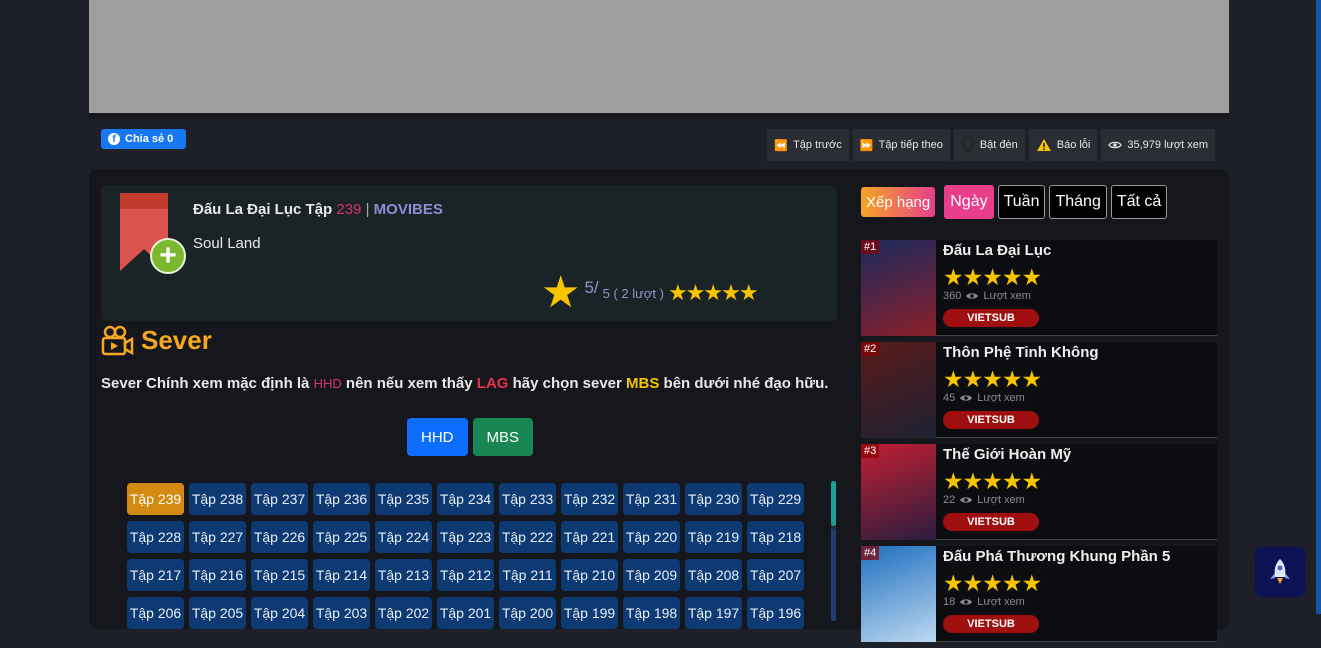  What do you see at coordinates (992, 583) in the screenshot?
I see `ranking-stars: ★★★★★` at bounding box center [992, 583].